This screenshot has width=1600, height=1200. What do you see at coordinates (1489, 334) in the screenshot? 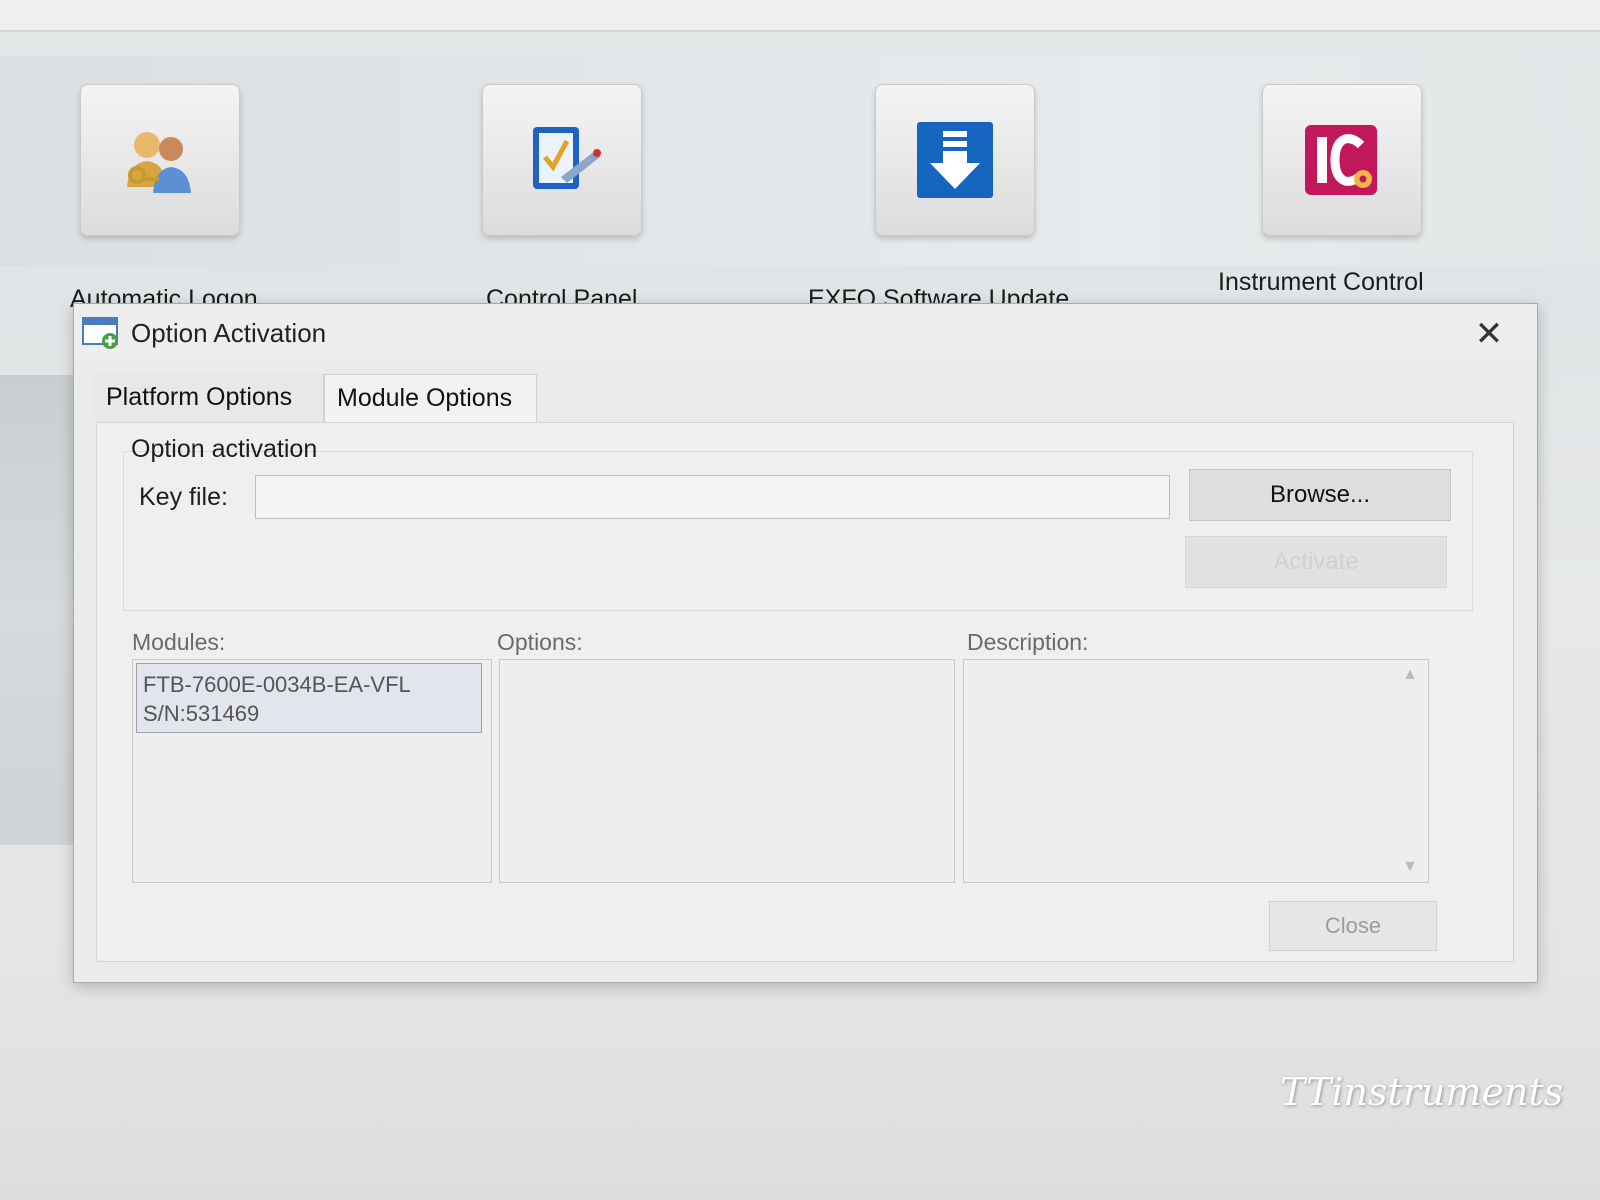
I see `close-icon: ✕` at bounding box center [1489, 334].